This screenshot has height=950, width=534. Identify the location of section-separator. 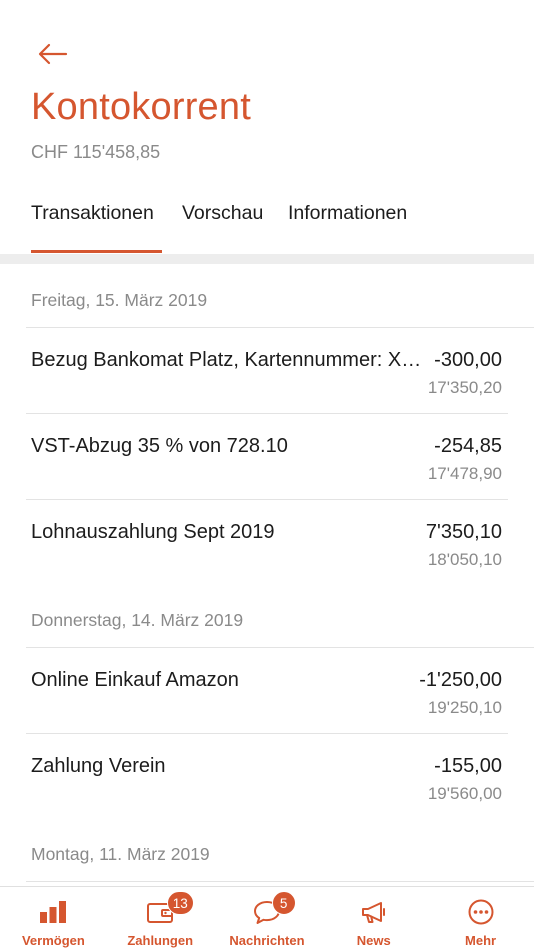
(267, 259).